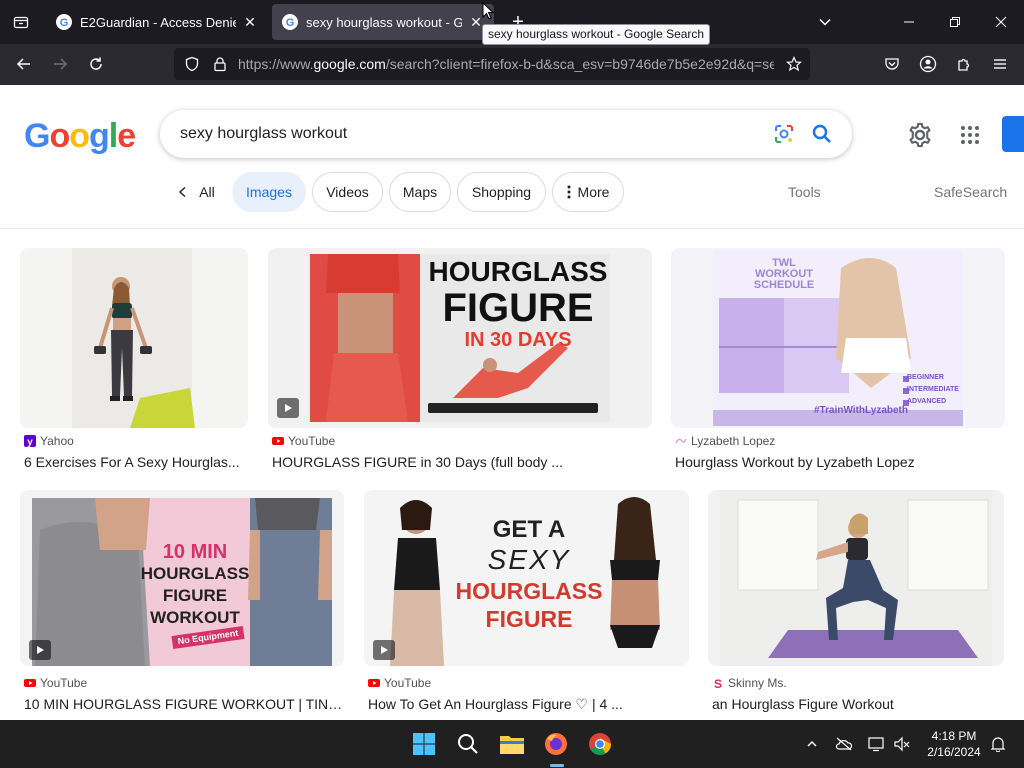  What do you see at coordinates (954, 736) in the screenshot?
I see `clock-time: 4:18 PM` at bounding box center [954, 736].